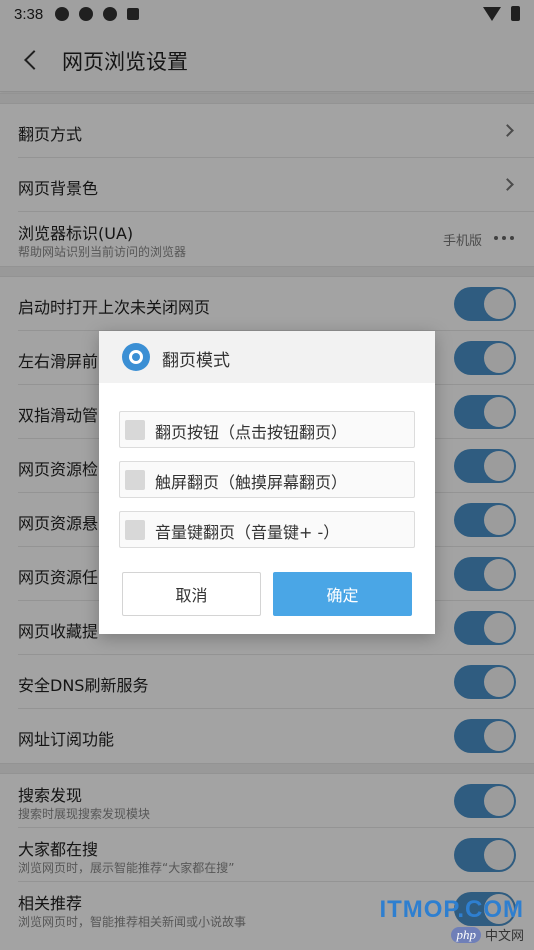  Describe the element at coordinates (136, 357) in the screenshot. I see `gear-icon` at that location.